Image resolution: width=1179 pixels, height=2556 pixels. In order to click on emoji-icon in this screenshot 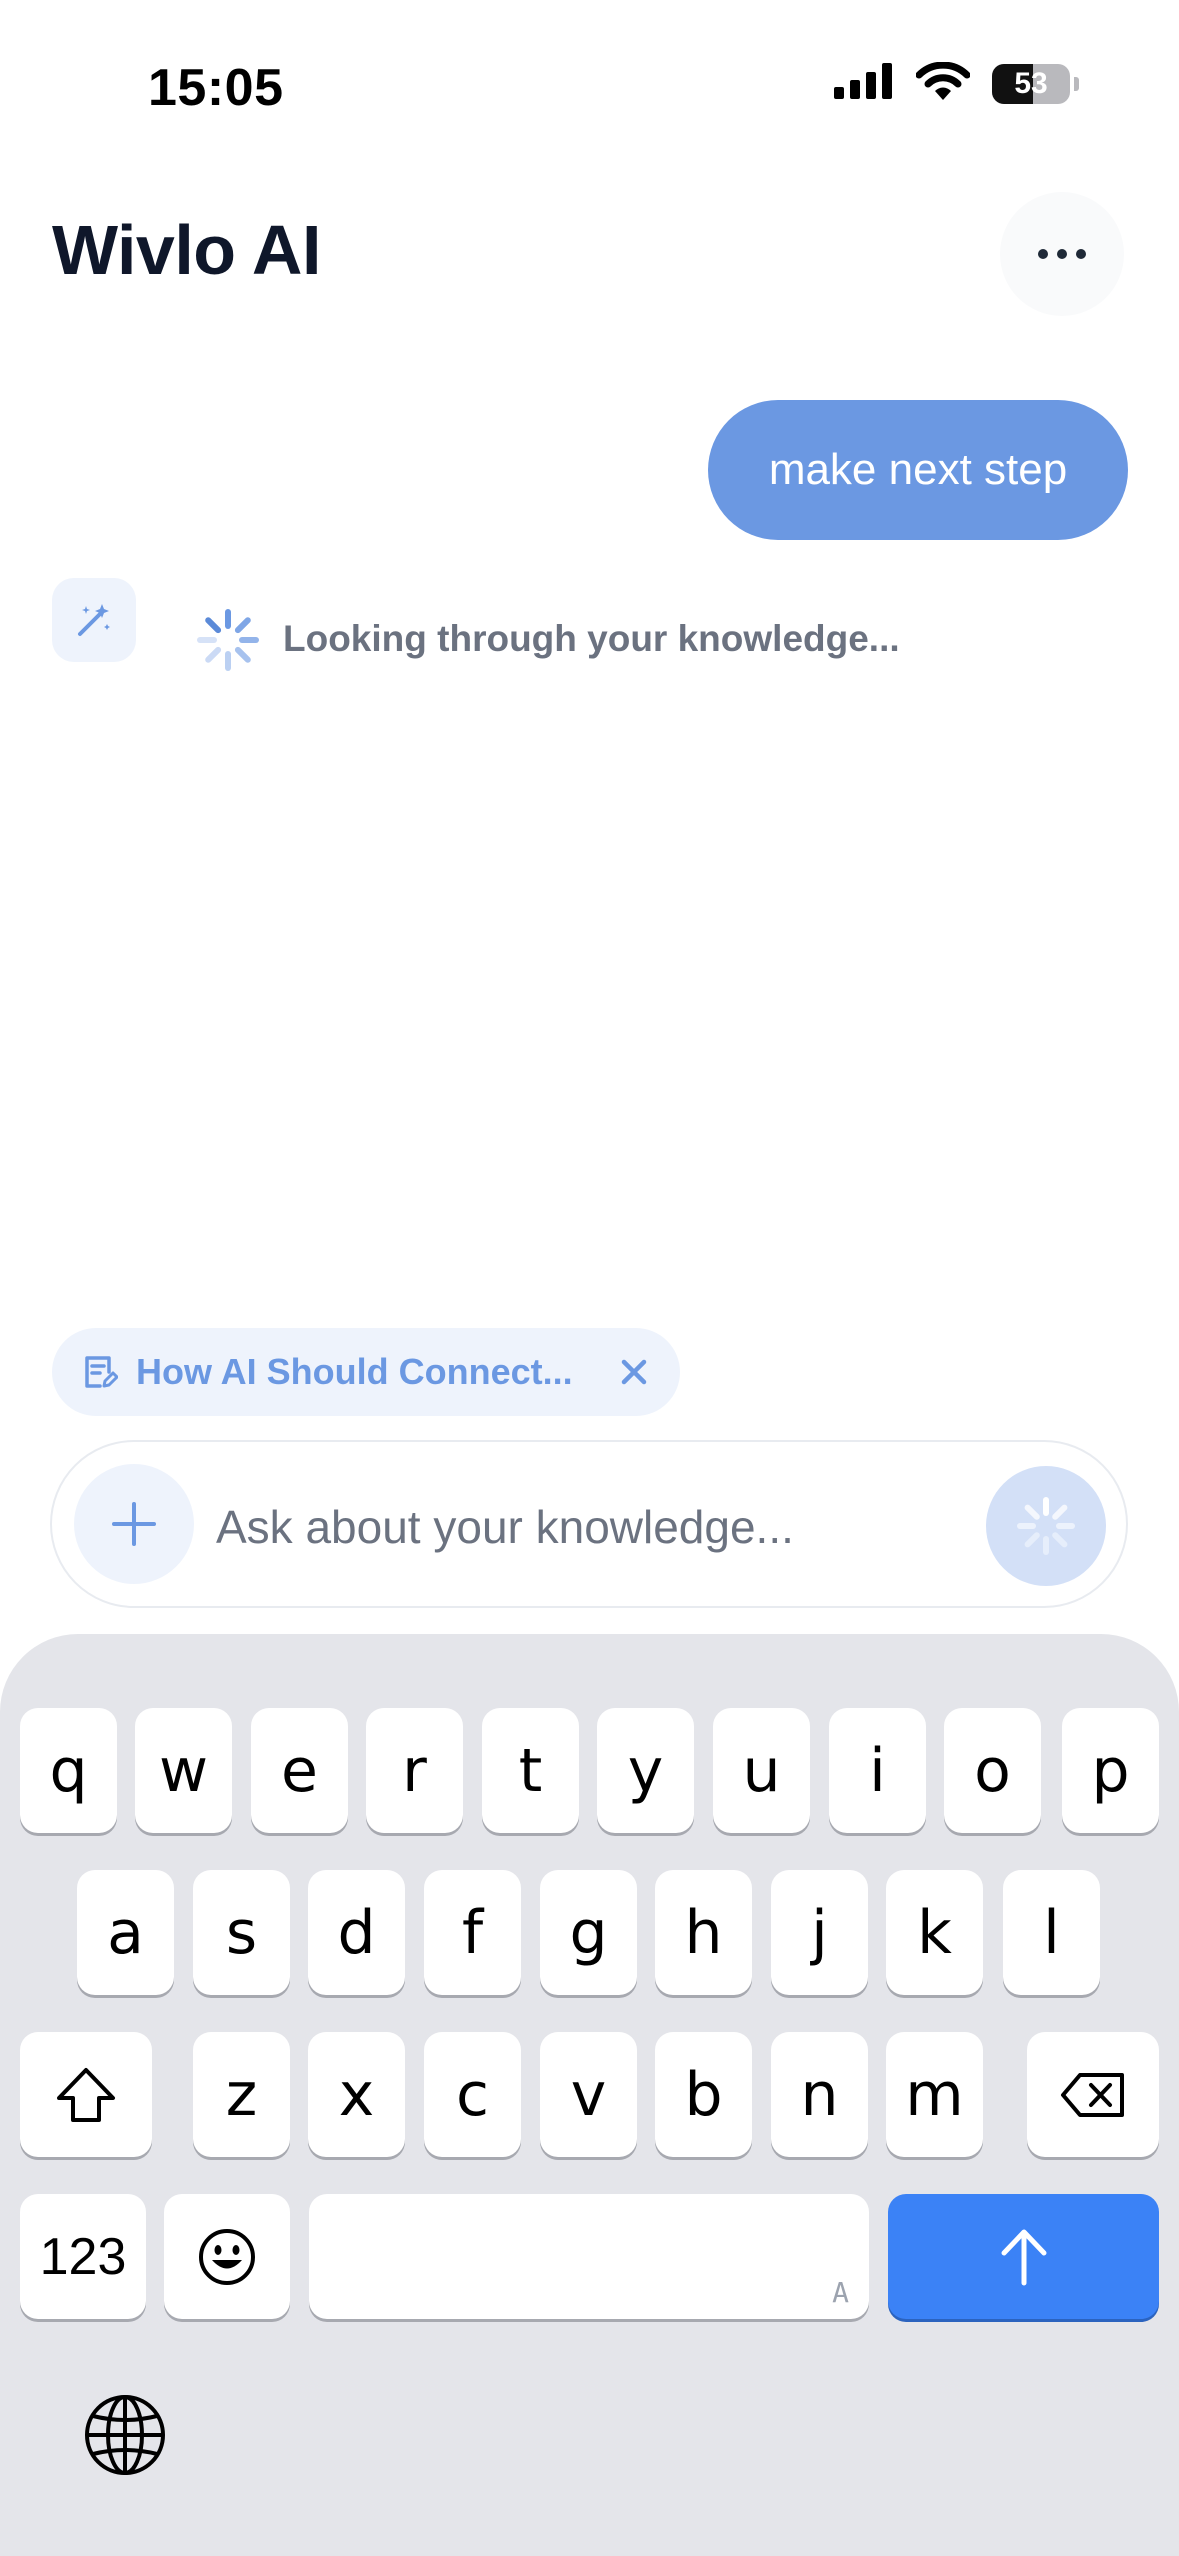, I will do `click(227, 2256)`.